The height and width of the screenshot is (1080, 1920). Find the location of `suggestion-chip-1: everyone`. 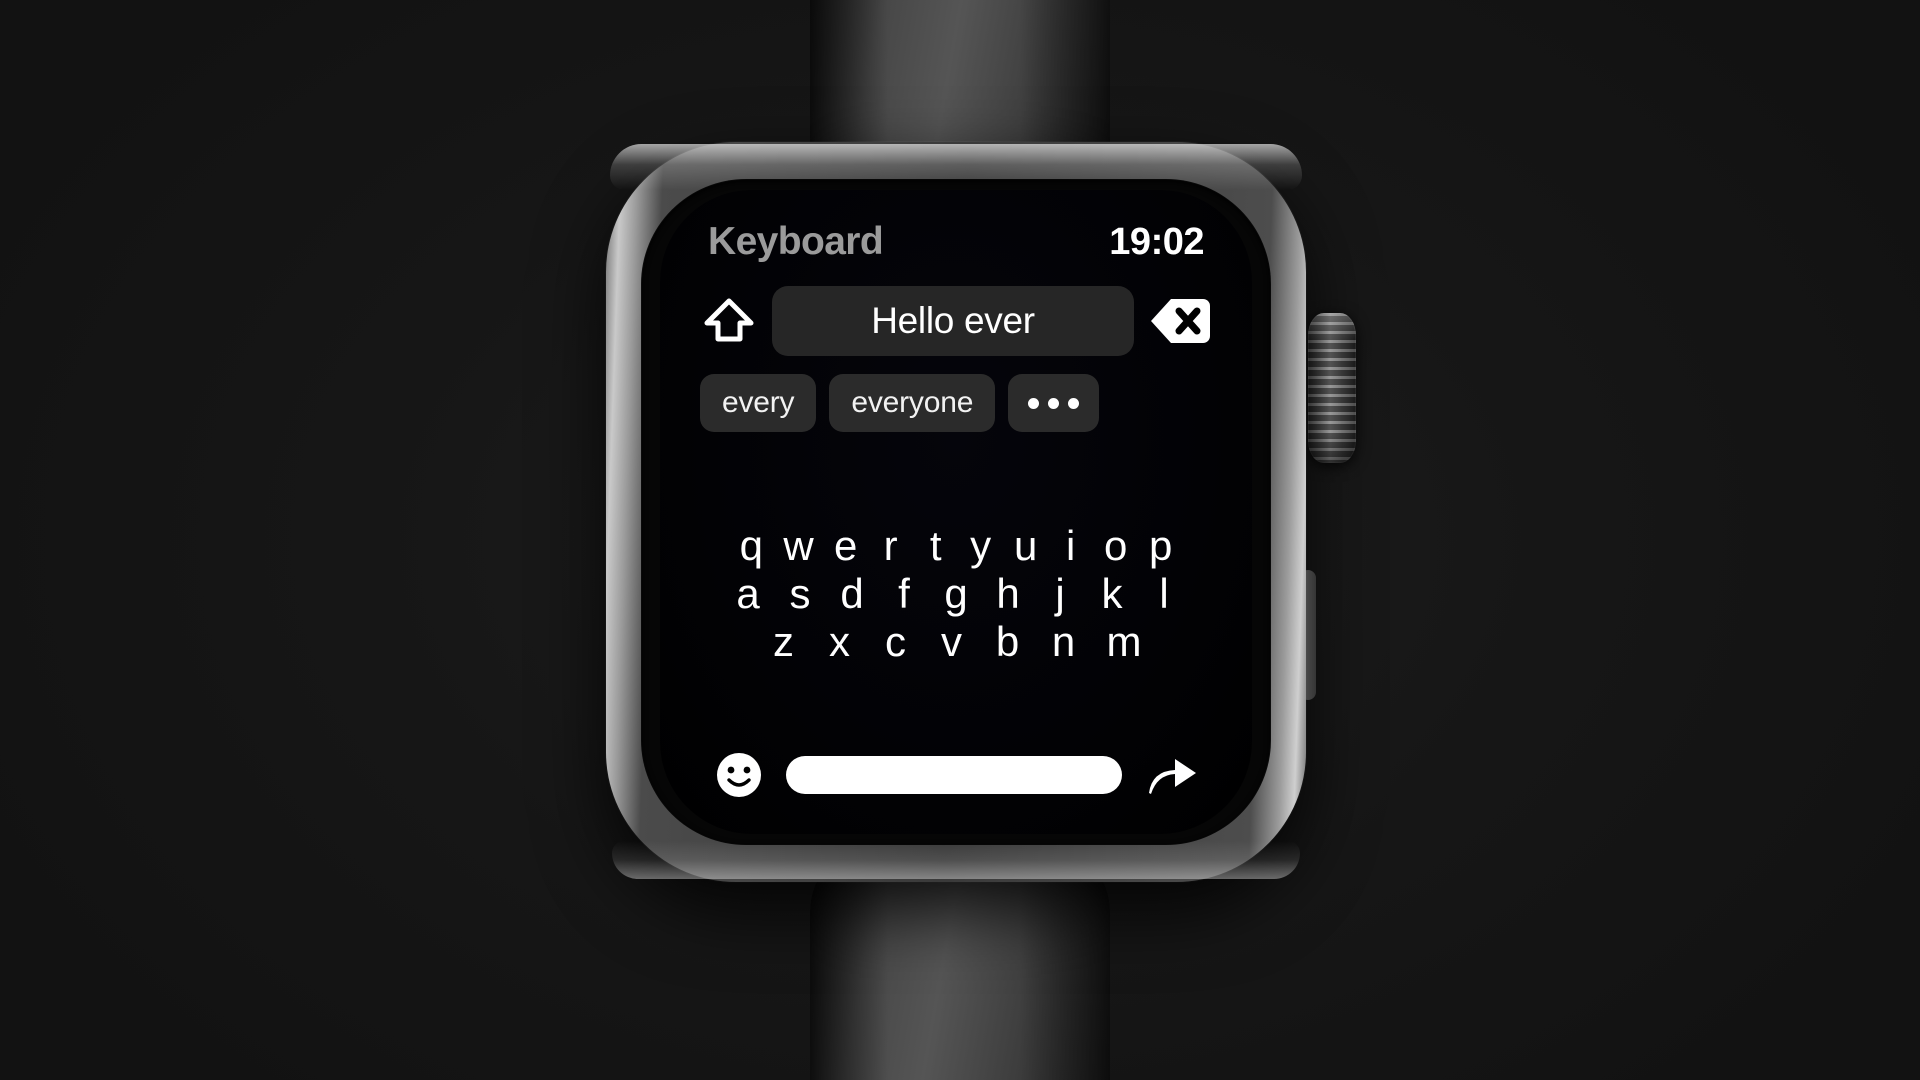

suggestion-chip-1: everyone is located at coordinates (912, 403).